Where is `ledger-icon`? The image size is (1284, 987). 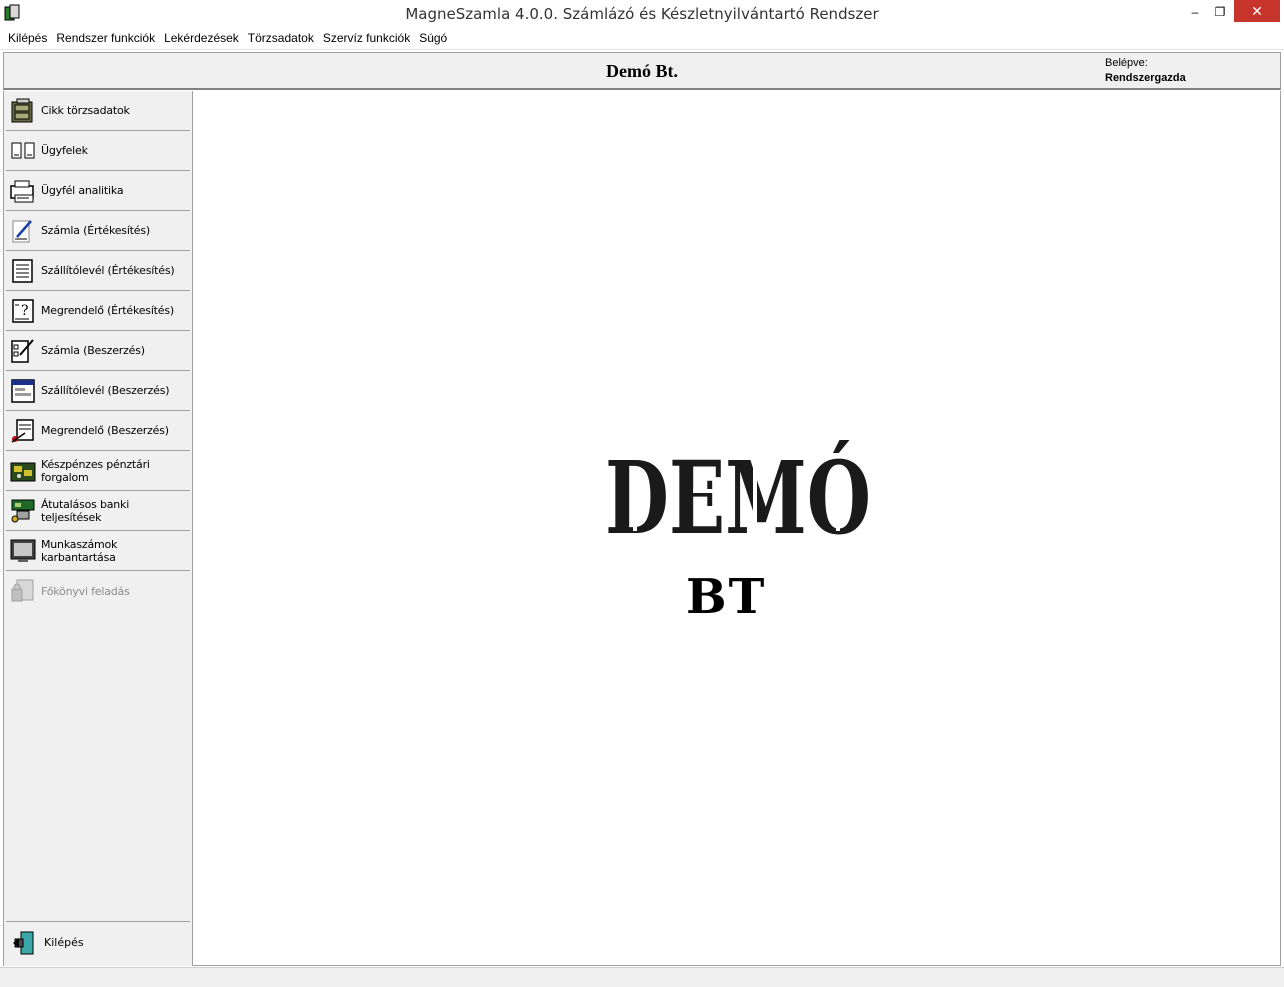
ledger-icon is located at coordinates (22, 590).